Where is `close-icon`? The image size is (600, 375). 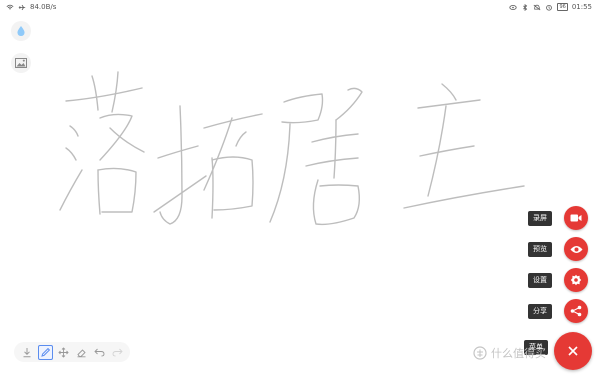
close-icon is located at coordinates (573, 351).